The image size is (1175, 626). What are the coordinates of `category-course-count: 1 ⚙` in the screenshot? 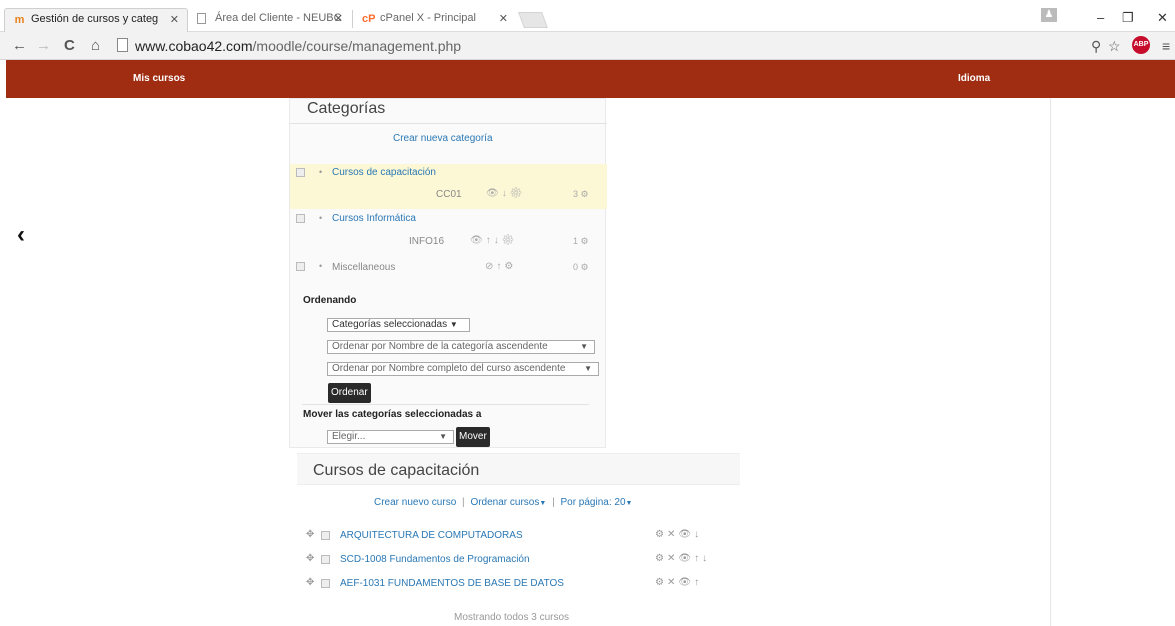 It's located at (581, 241).